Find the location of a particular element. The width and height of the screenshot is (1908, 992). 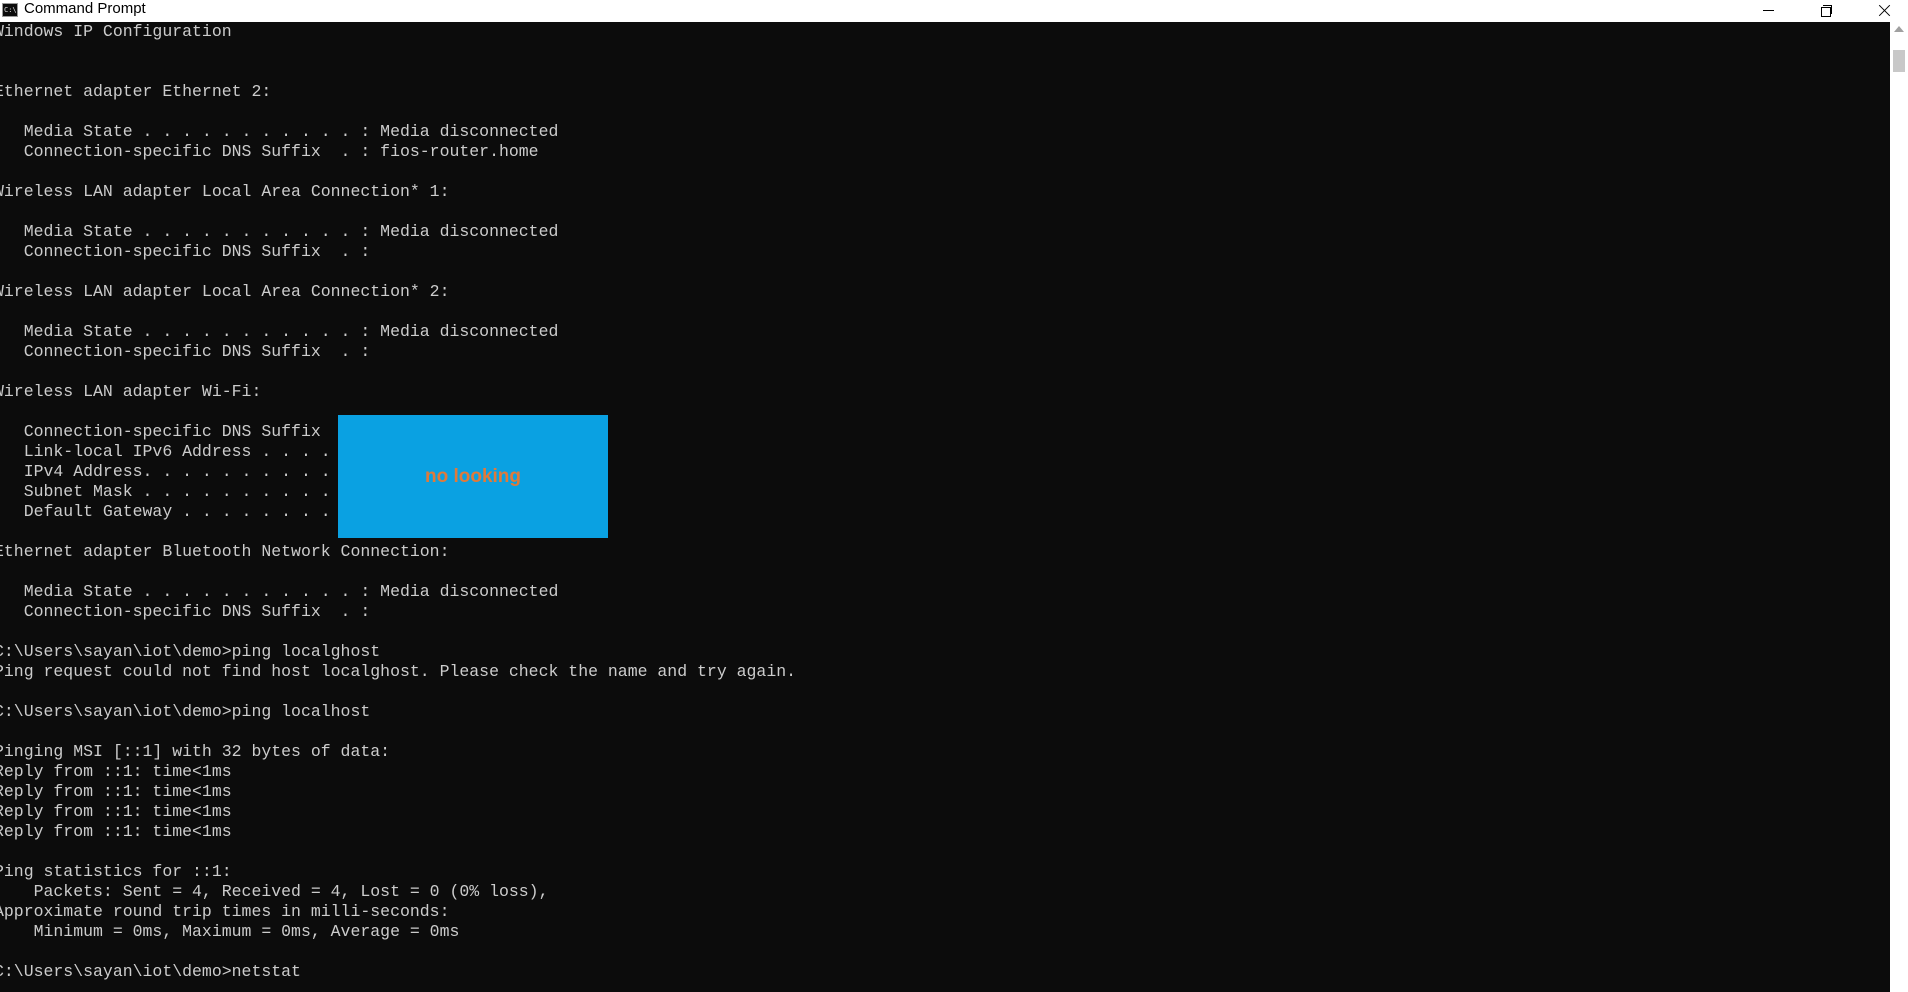

window-title: Command Prompt is located at coordinates (85, 8).